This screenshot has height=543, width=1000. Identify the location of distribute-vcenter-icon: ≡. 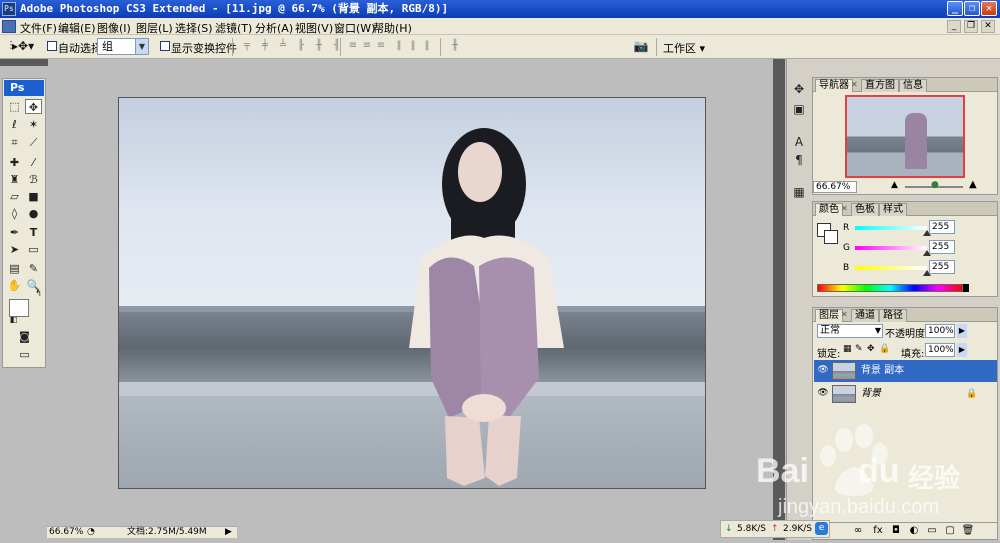
(367, 46).